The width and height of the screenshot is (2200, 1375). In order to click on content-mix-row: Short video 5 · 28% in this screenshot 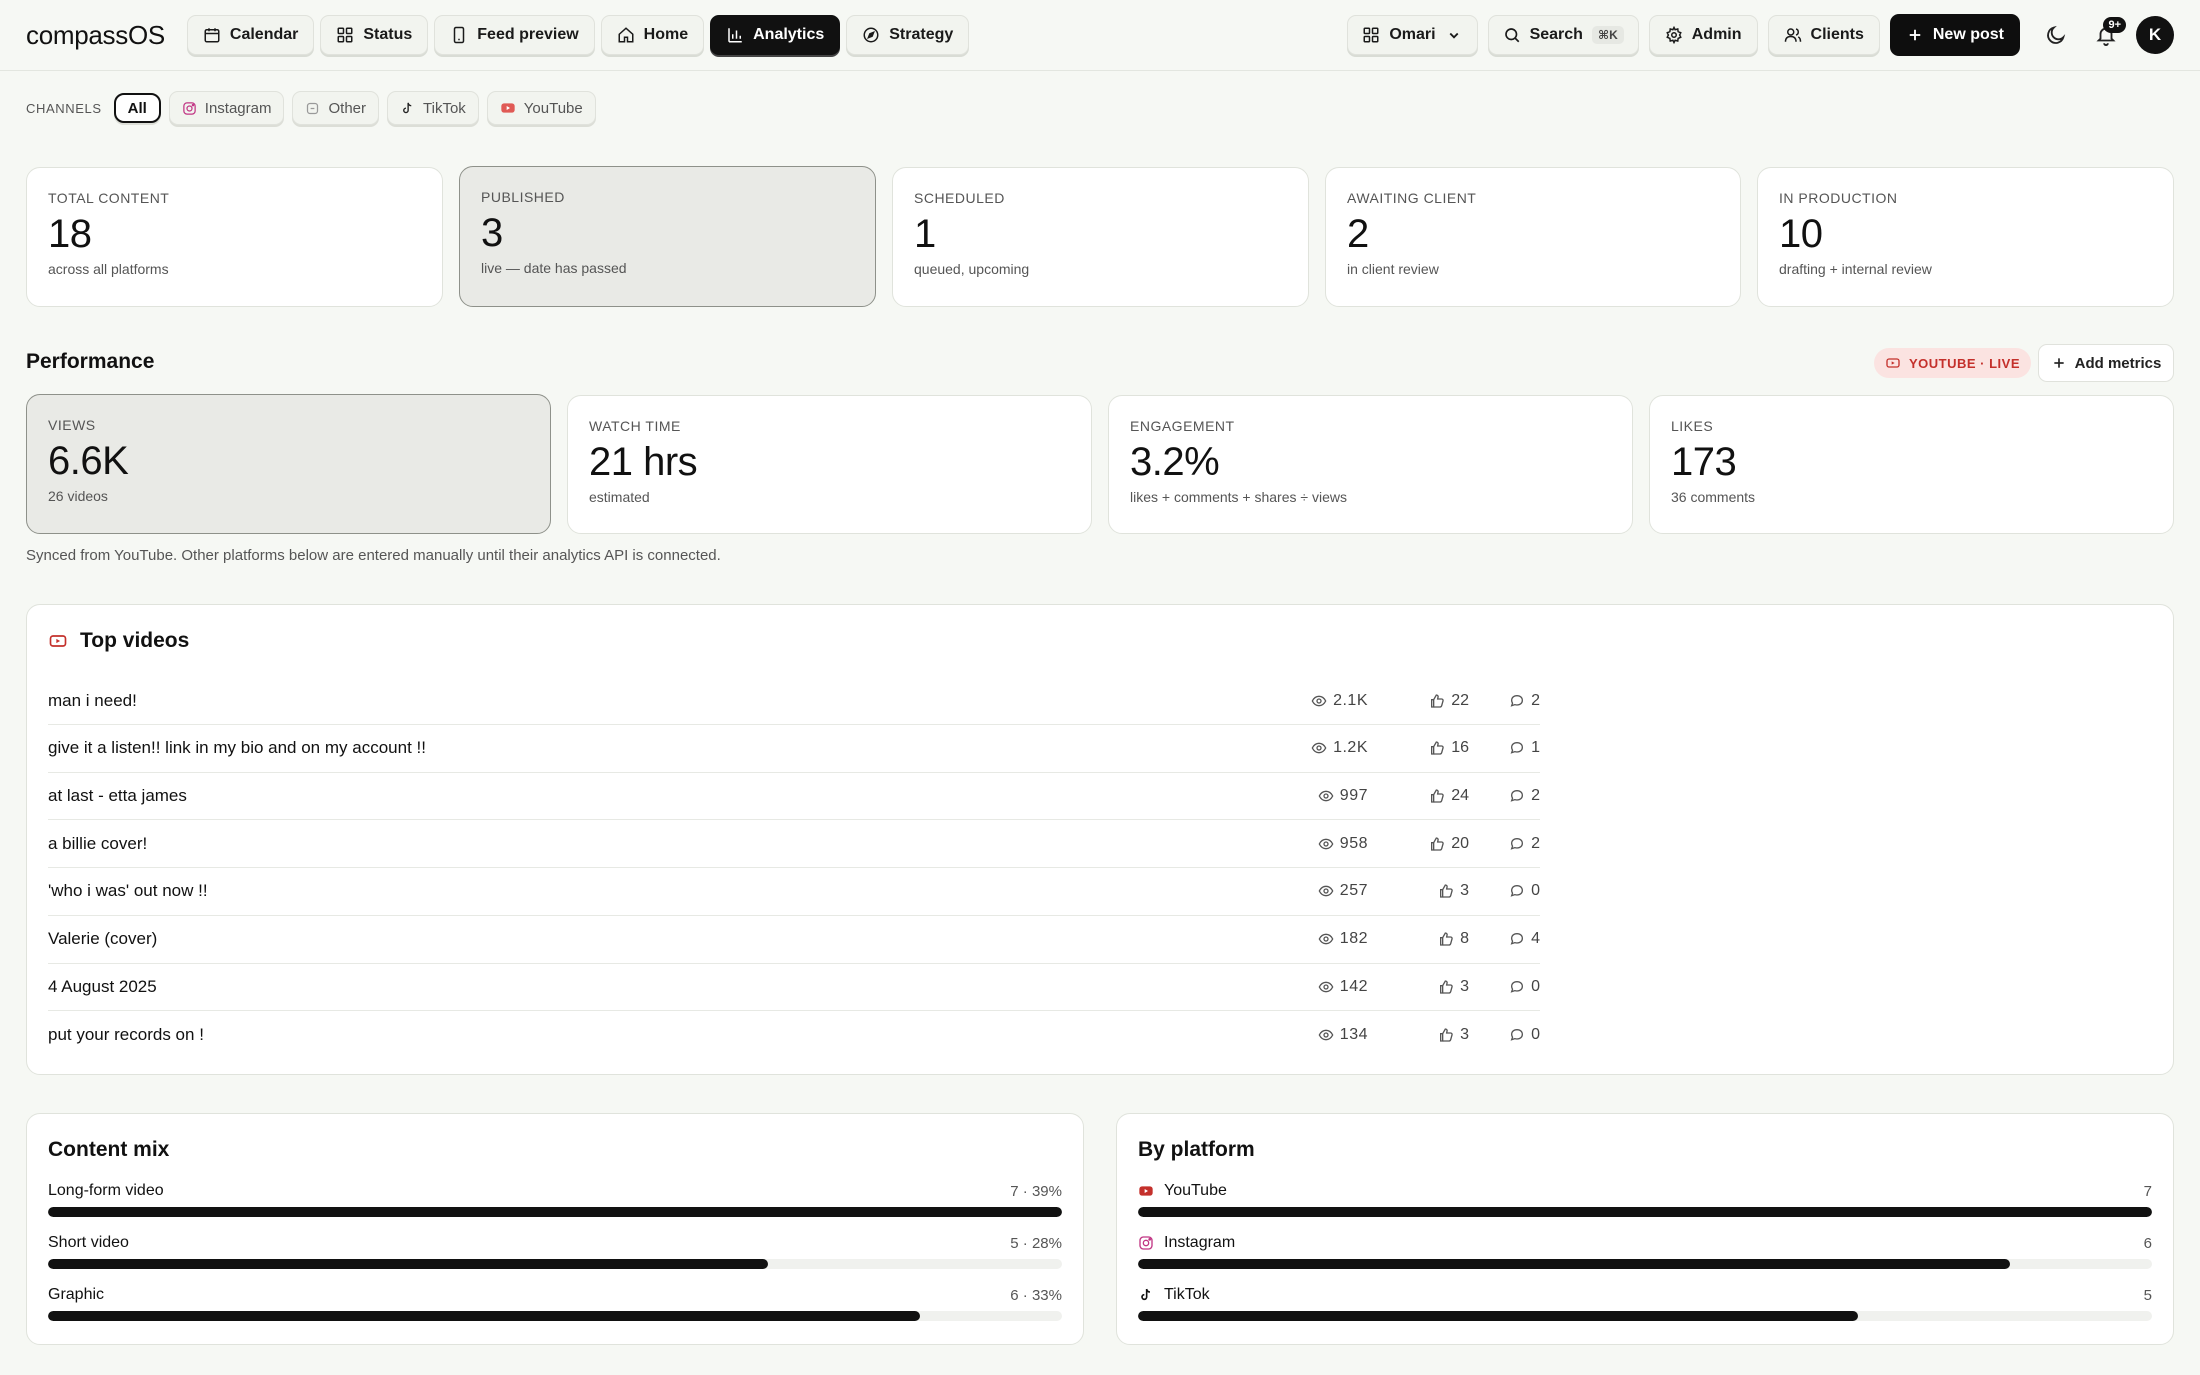, I will do `click(555, 1251)`.